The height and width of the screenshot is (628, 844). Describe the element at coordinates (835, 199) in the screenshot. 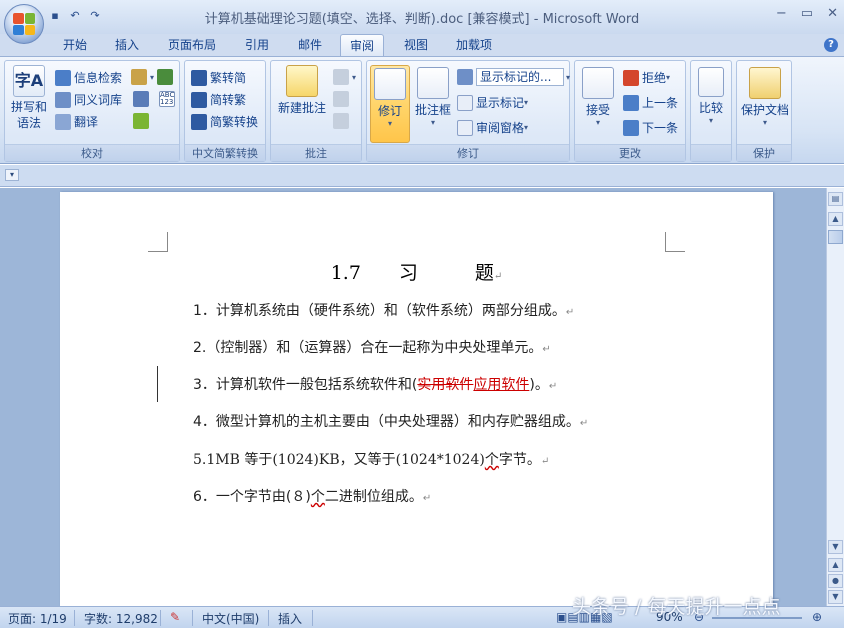

I see `ruler-toggle-icon: ▤` at that location.